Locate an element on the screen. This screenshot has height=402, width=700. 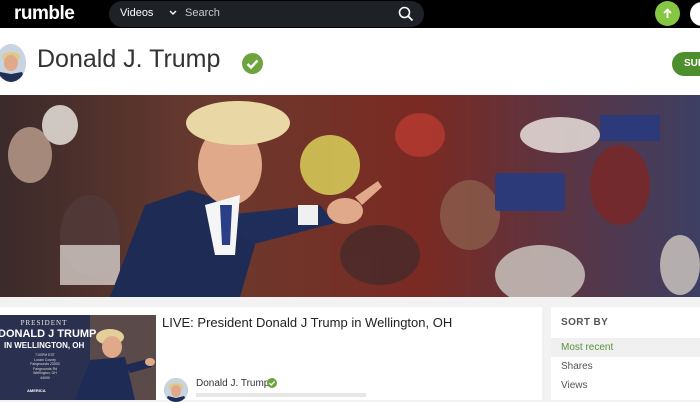
sort-option-most-recent: Most recent is located at coordinates (625, 347).